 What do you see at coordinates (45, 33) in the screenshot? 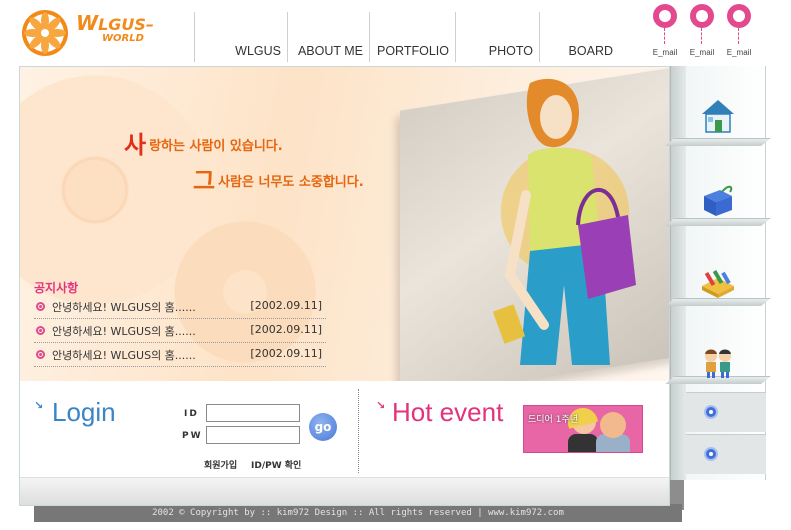
I see `orange-flower-logo-icon` at bounding box center [45, 33].